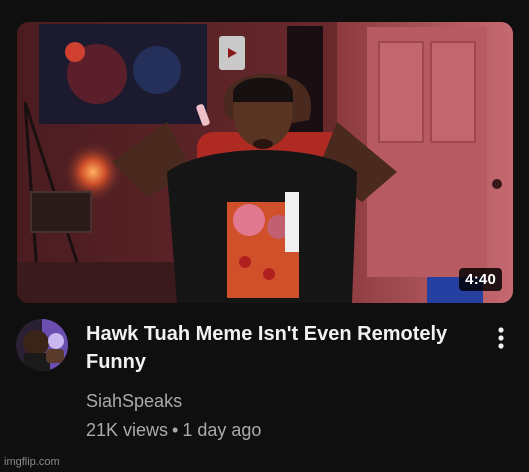 The height and width of the screenshot is (472, 529). I want to click on video-title: Hawk Tuah Meme Isn't Even Remotely Funny, so click(283, 348).